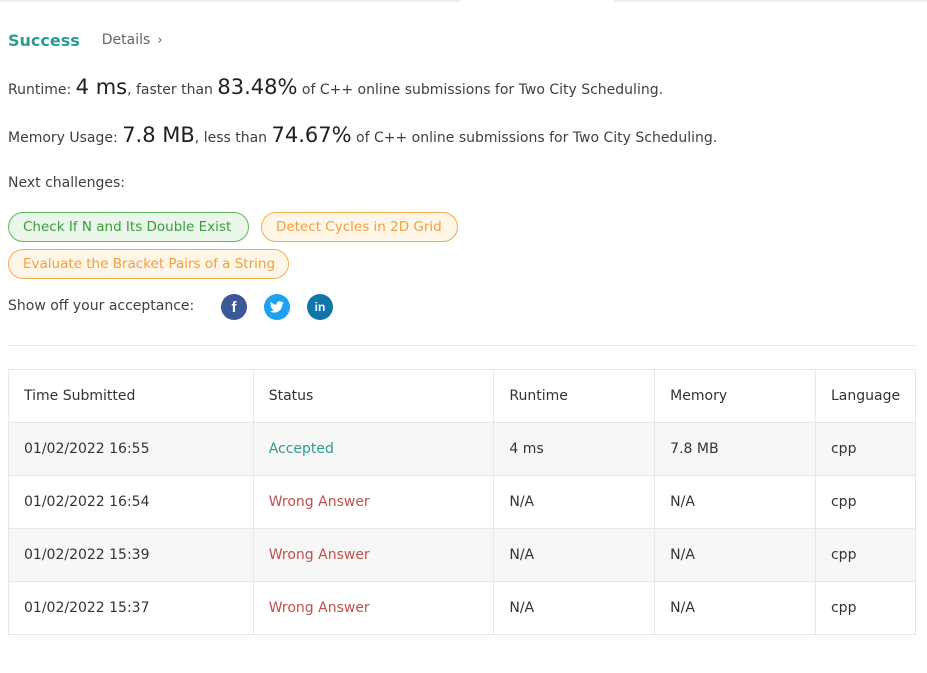 This screenshot has height=673, width=927. I want to click on linkedin-icon: in, so click(320, 307).